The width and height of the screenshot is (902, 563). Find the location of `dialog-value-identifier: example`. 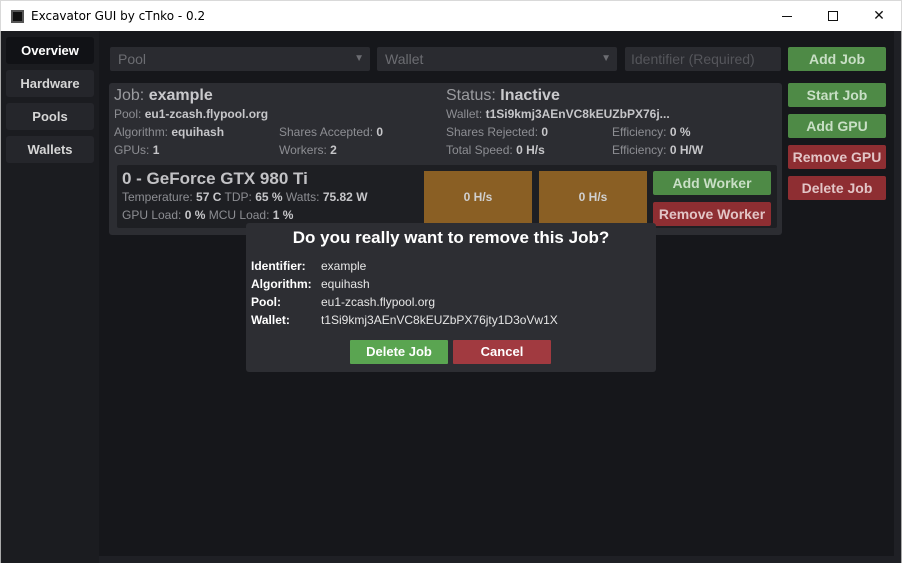

dialog-value-identifier: example is located at coordinates (344, 266).